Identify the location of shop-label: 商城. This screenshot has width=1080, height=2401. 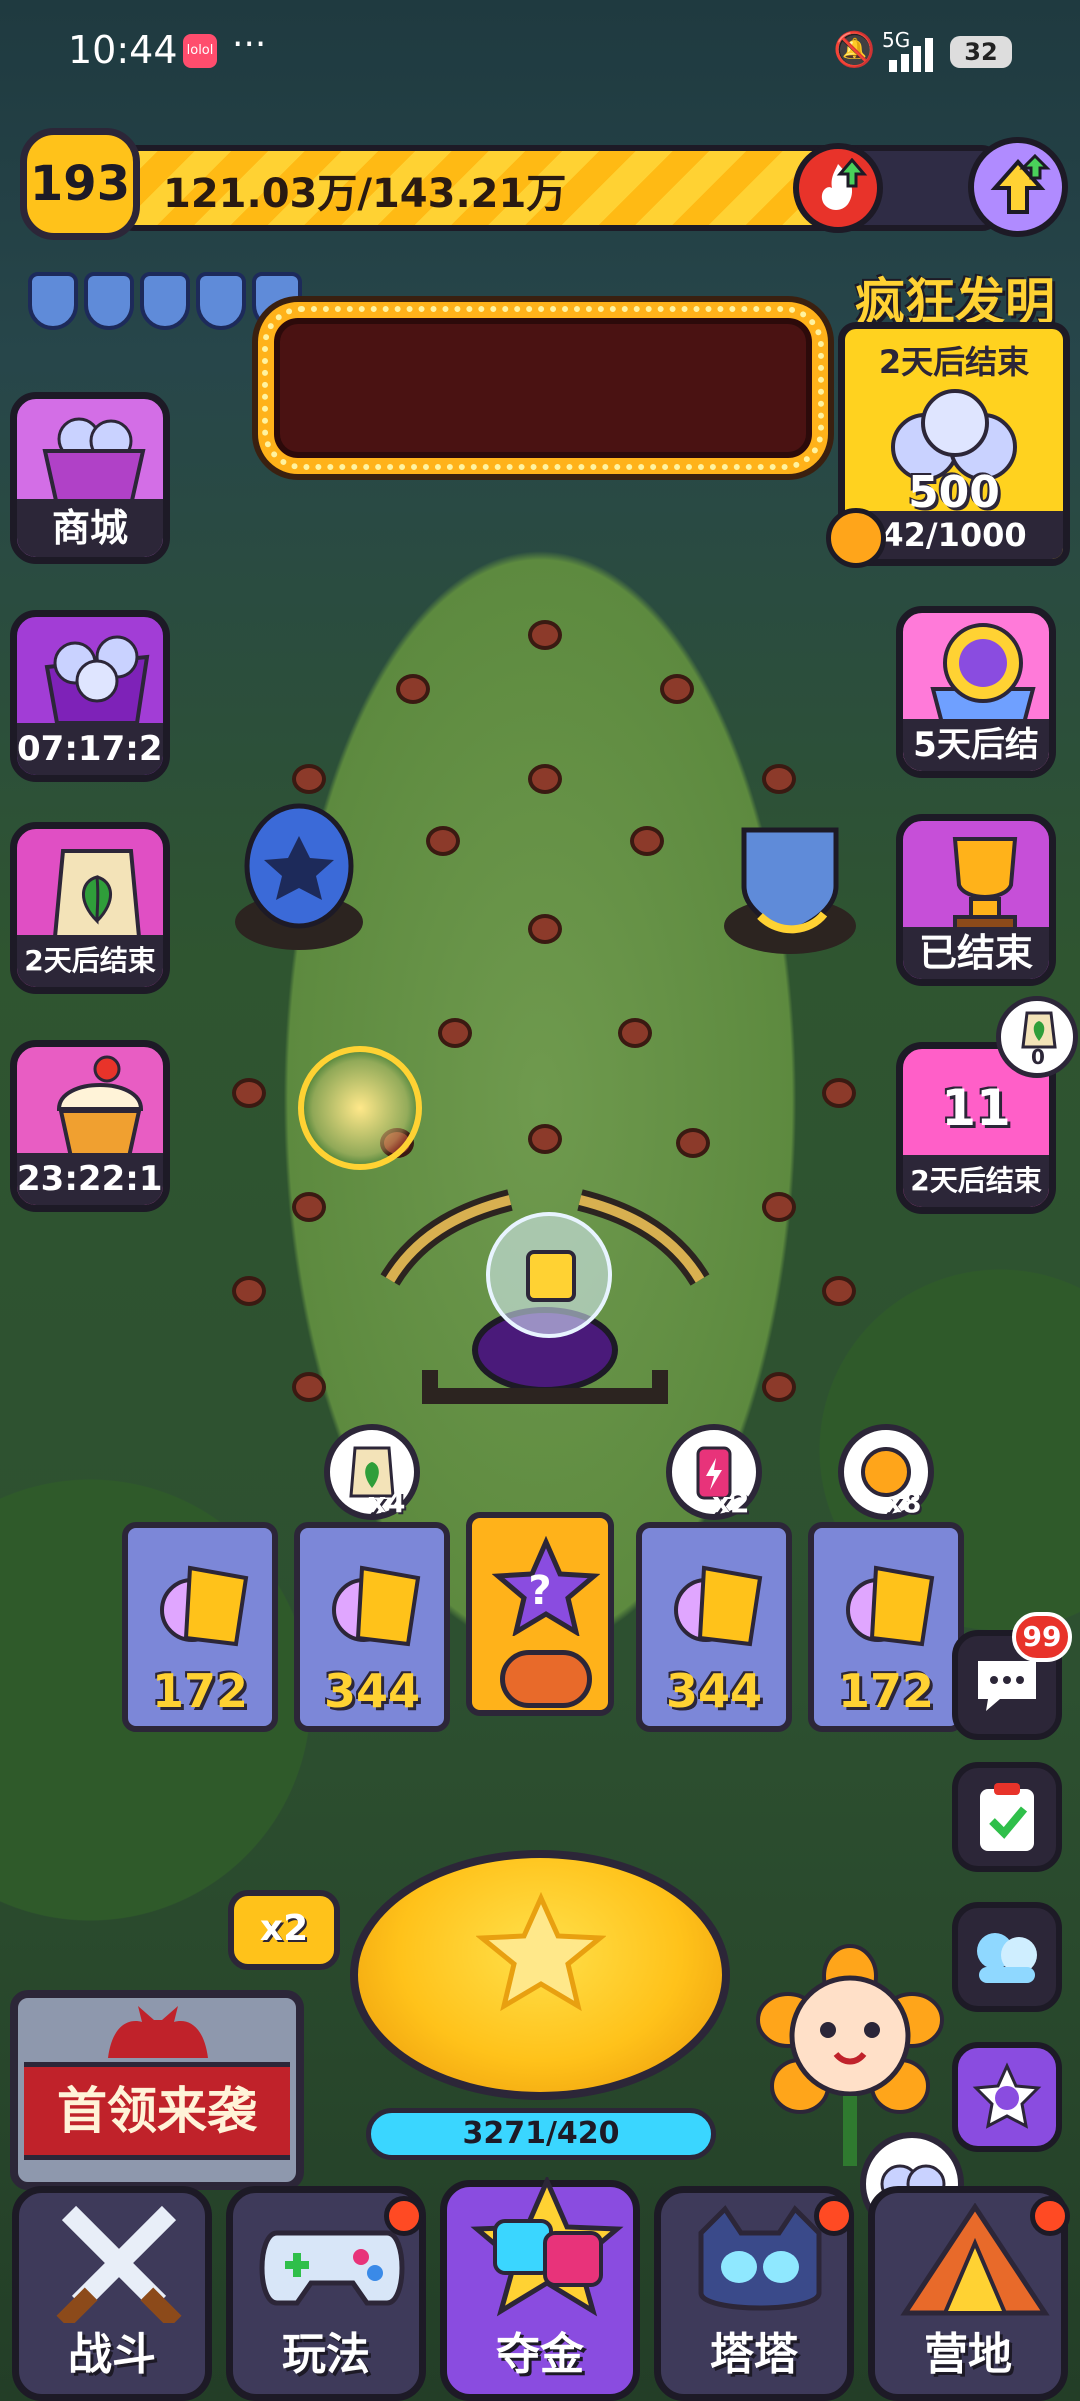
(90, 528).